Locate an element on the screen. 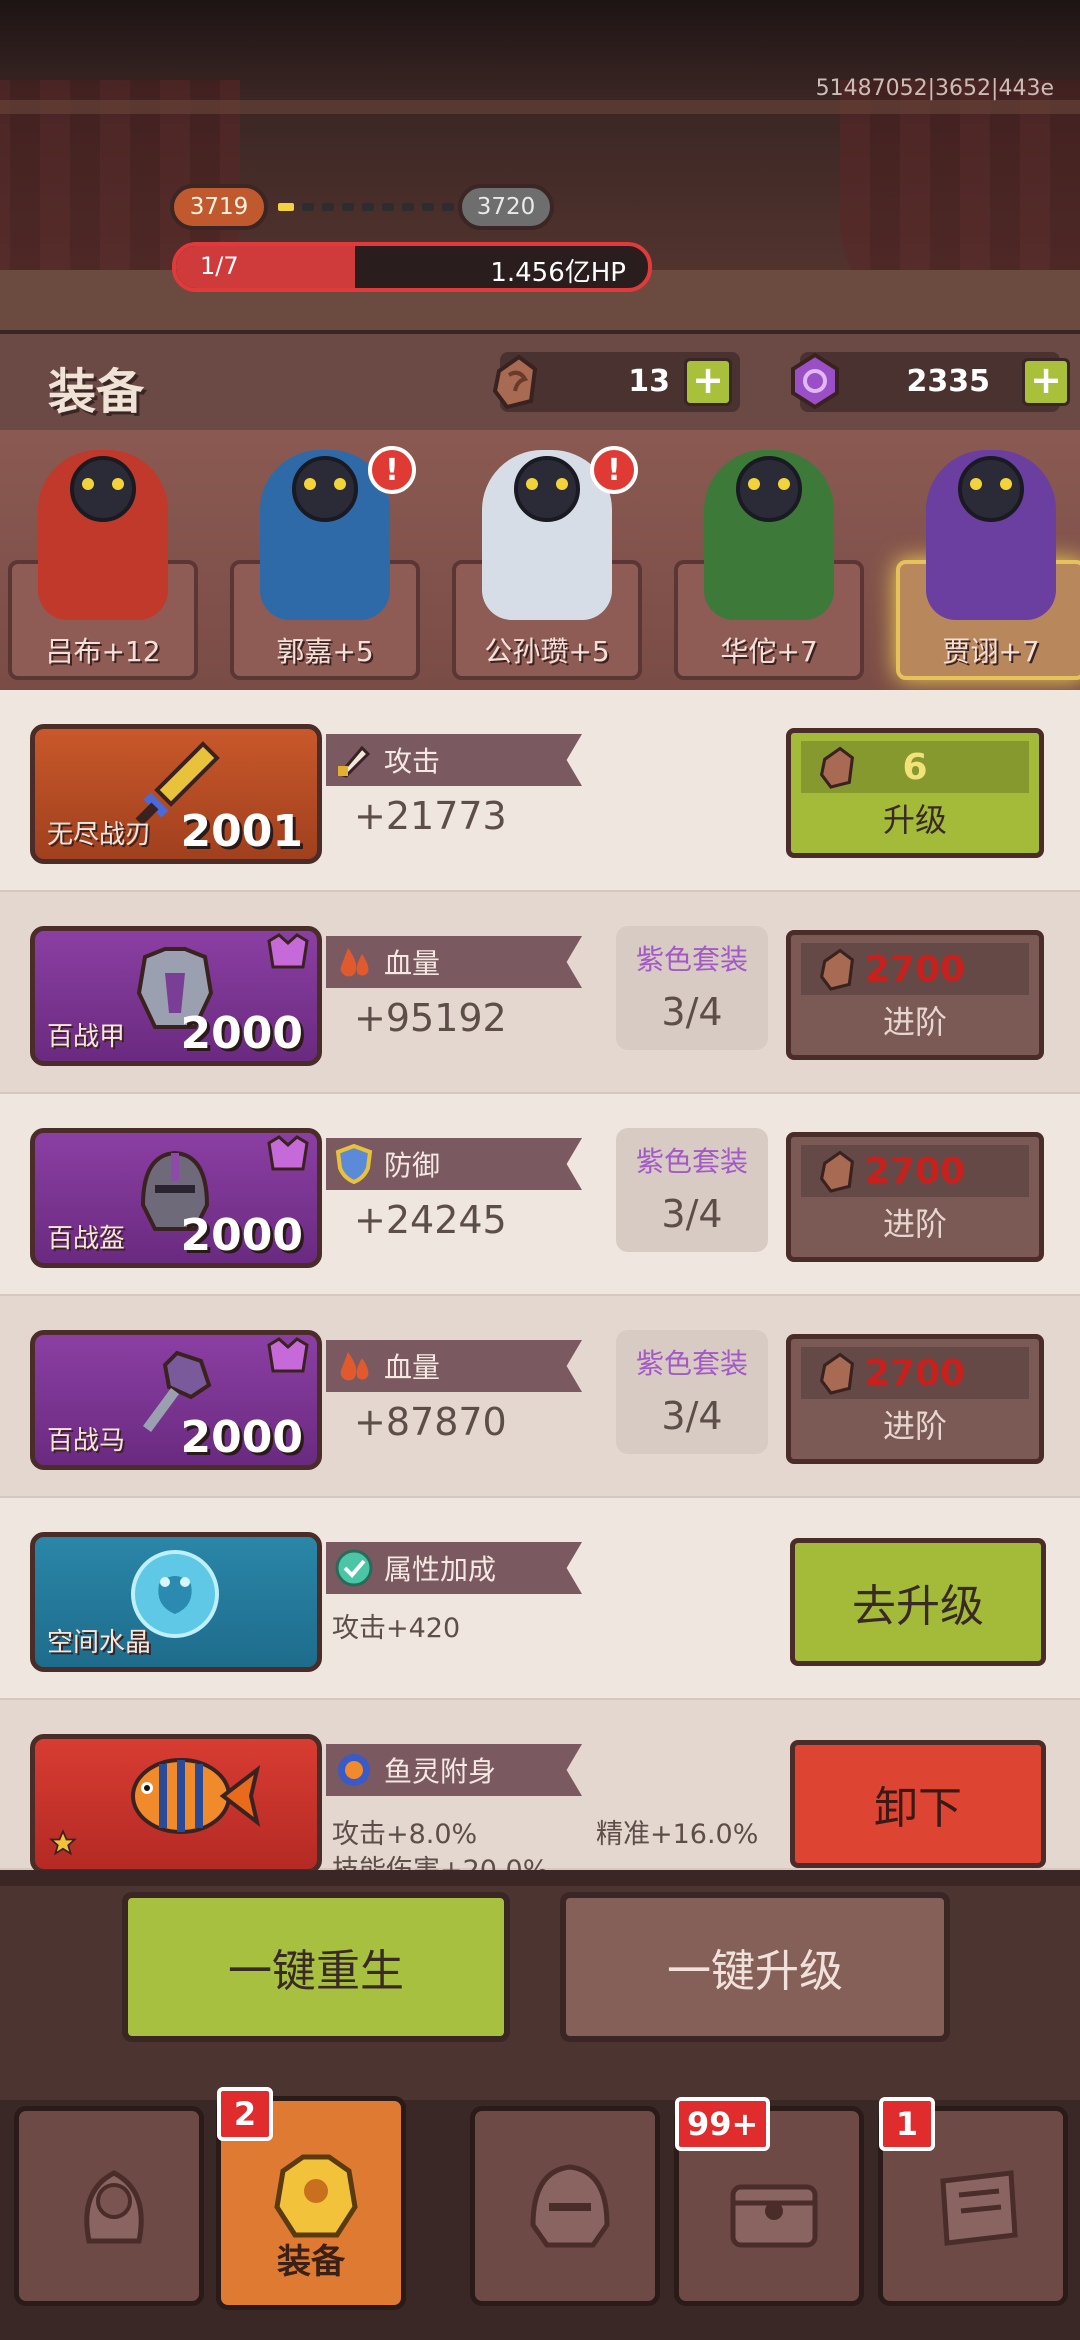 This screenshot has height=2340, width=1080. hero-slot: 吕布+12 is located at coordinates (103, 555).